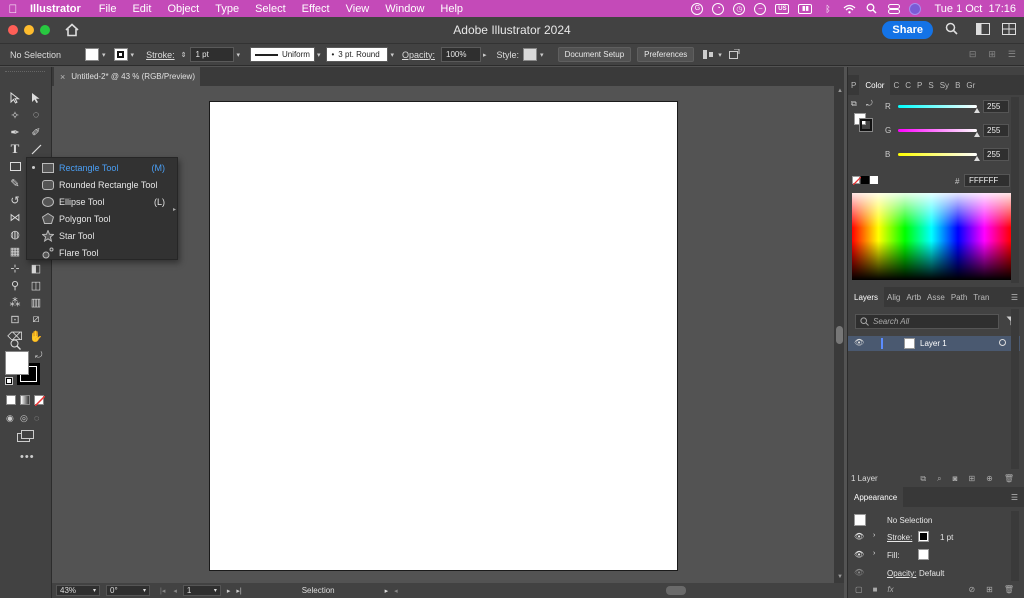  What do you see at coordinates (15, 200) in the screenshot?
I see `rotate-tool-icon: ↺` at bounding box center [15, 200].